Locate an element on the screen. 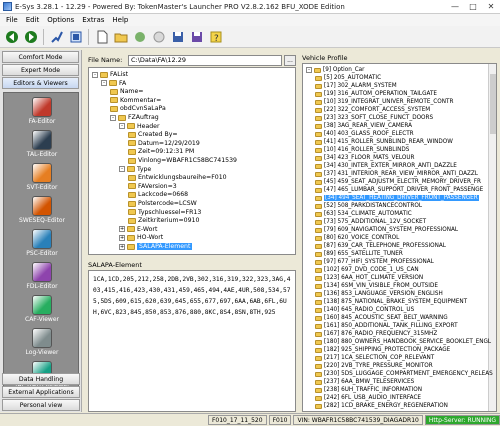 The height and width of the screenshot is (426, 500). tool-label: FA-Editor is located at coordinates (42, 121).